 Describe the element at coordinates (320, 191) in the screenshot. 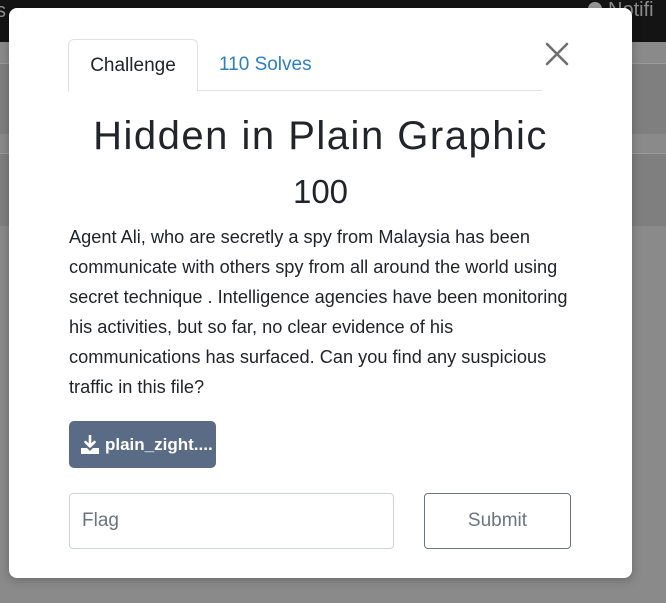

I see `challenge-points: 100` at that location.